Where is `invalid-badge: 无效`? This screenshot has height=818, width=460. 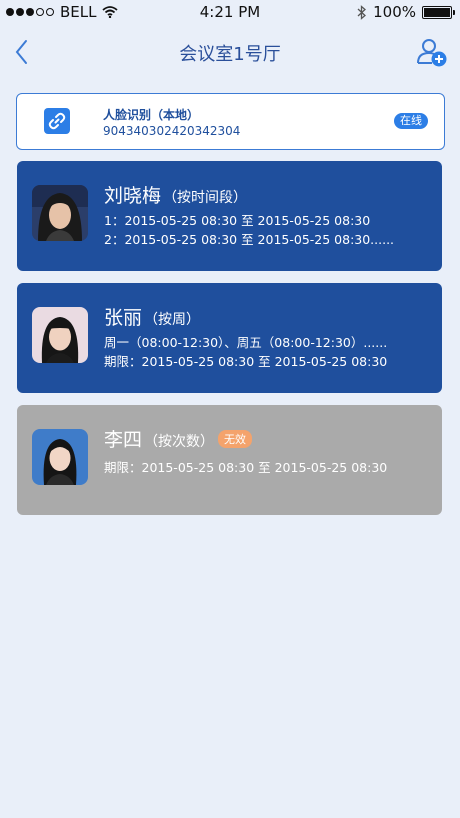
invalid-badge: 无效 is located at coordinates (235, 438).